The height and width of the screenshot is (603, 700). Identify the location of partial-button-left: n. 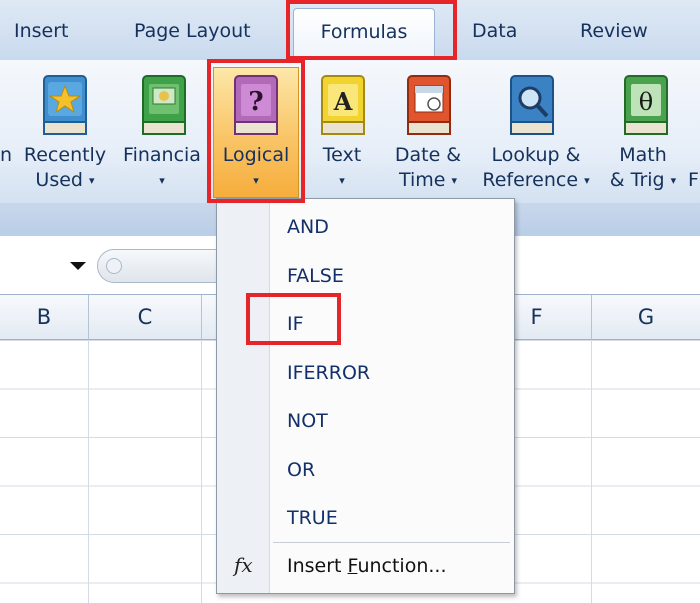
(6, 155).